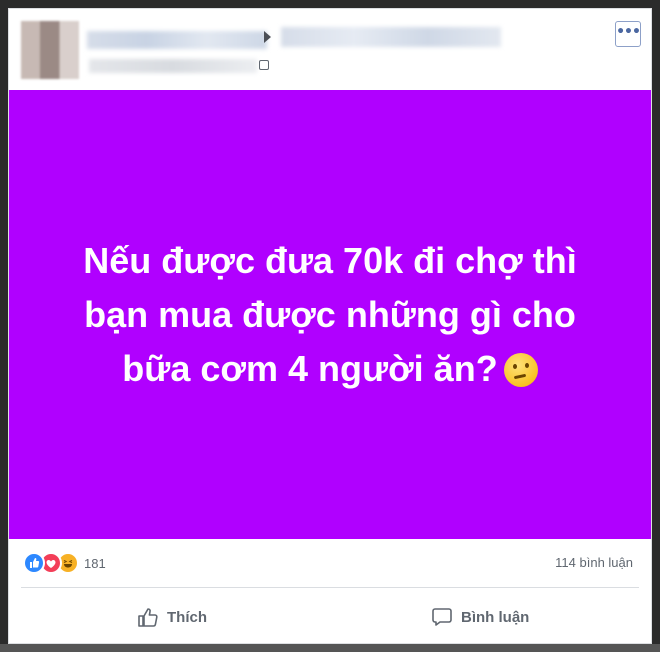 The width and height of the screenshot is (660, 652). I want to click on group-name-blurred, so click(391, 37).